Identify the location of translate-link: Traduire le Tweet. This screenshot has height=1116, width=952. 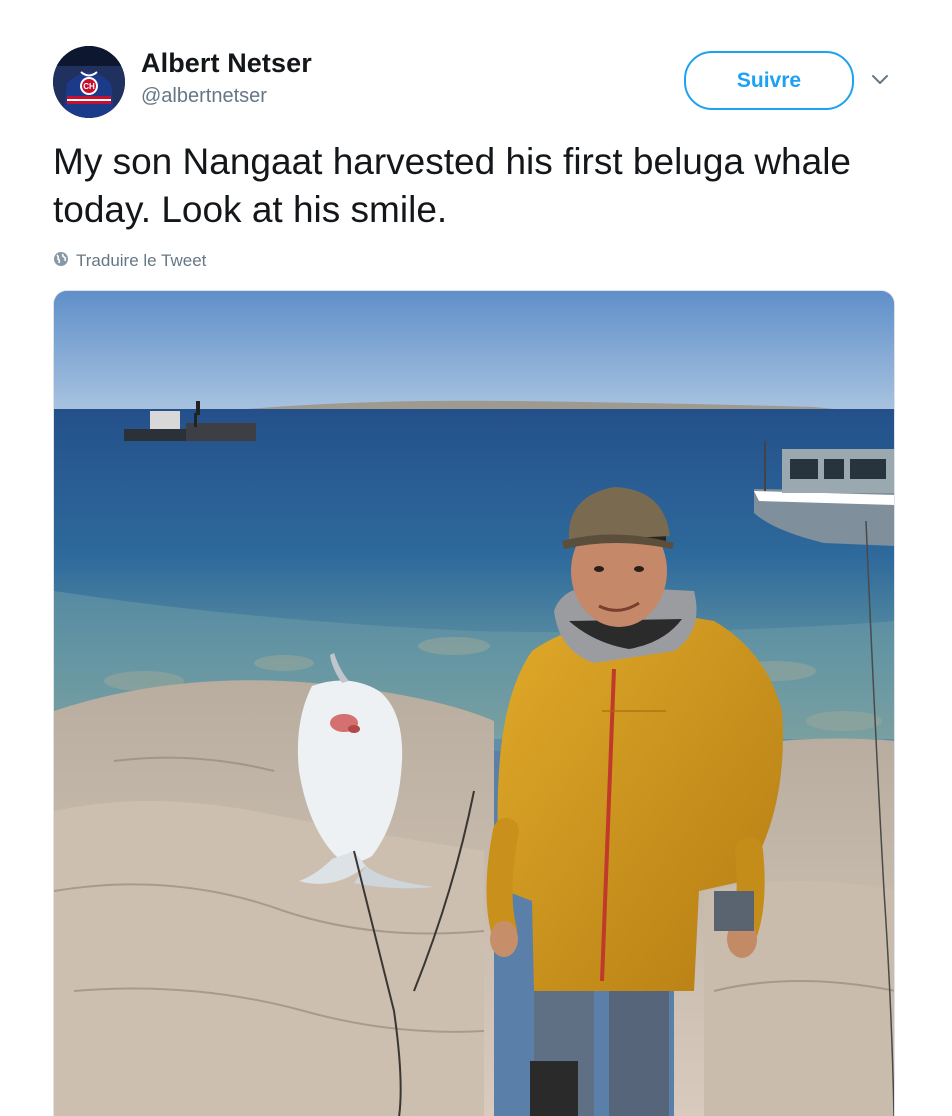
(129, 261).